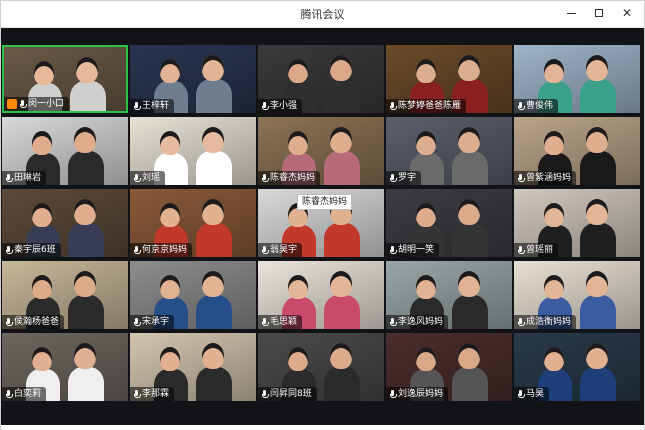  Describe the element at coordinates (449, 223) in the screenshot. I see `participant-video-tile: 胡明一笑` at that location.